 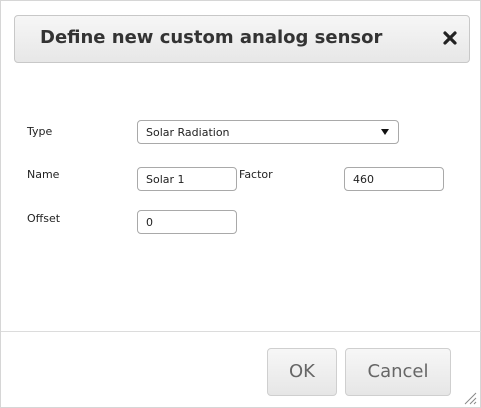 I want to click on offset-input, so click(x=187, y=222).